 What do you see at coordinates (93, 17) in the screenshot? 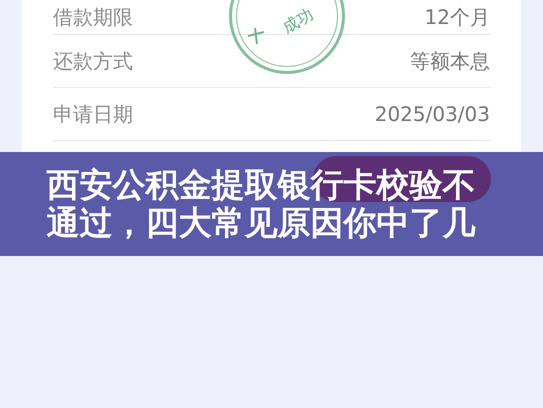
I see `detail-label: 借款期限` at bounding box center [93, 17].